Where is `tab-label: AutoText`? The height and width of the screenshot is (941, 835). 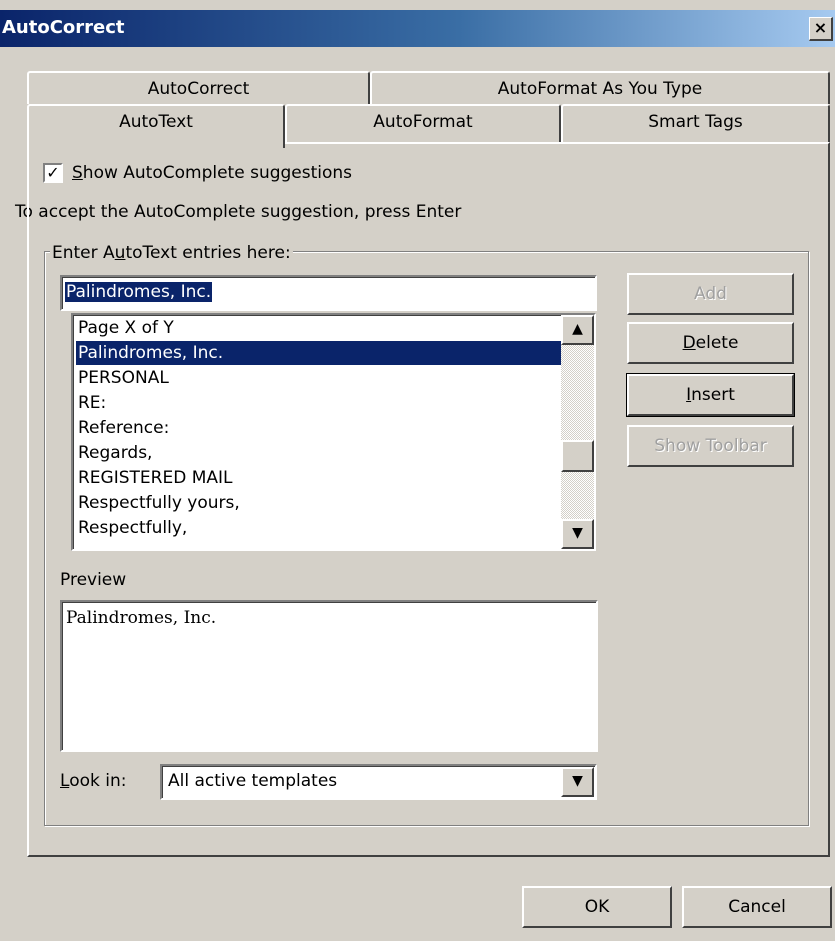 tab-label: AutoText is located at coordinates (156, 122).